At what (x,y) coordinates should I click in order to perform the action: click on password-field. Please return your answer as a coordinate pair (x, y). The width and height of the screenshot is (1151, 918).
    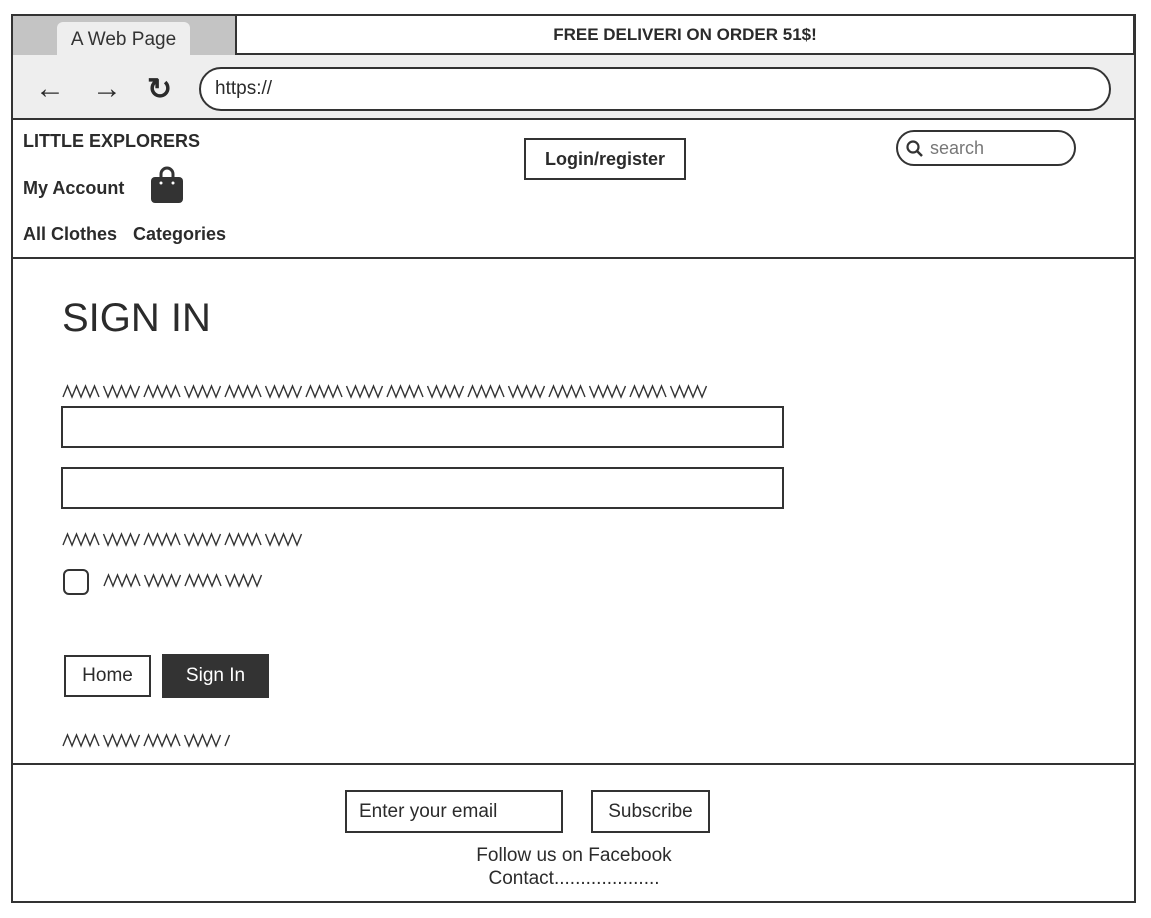
    Looking at the image, I should click on (422, 488).